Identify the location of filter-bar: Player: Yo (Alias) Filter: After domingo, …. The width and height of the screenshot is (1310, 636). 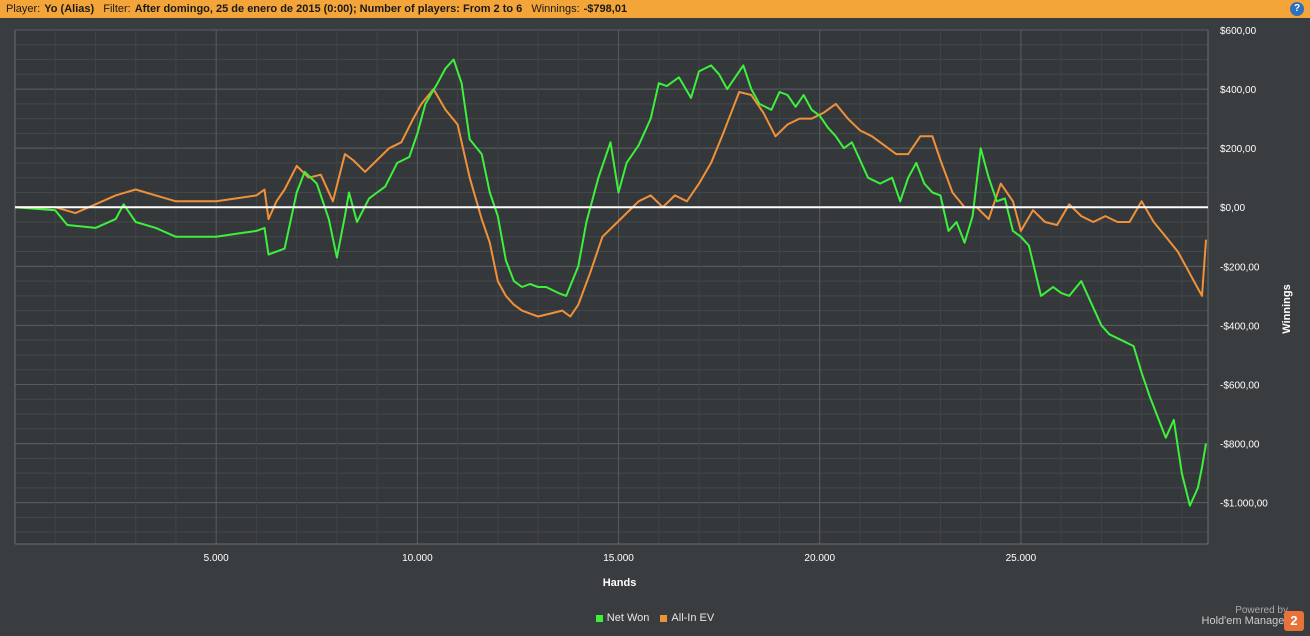
(655, 9).